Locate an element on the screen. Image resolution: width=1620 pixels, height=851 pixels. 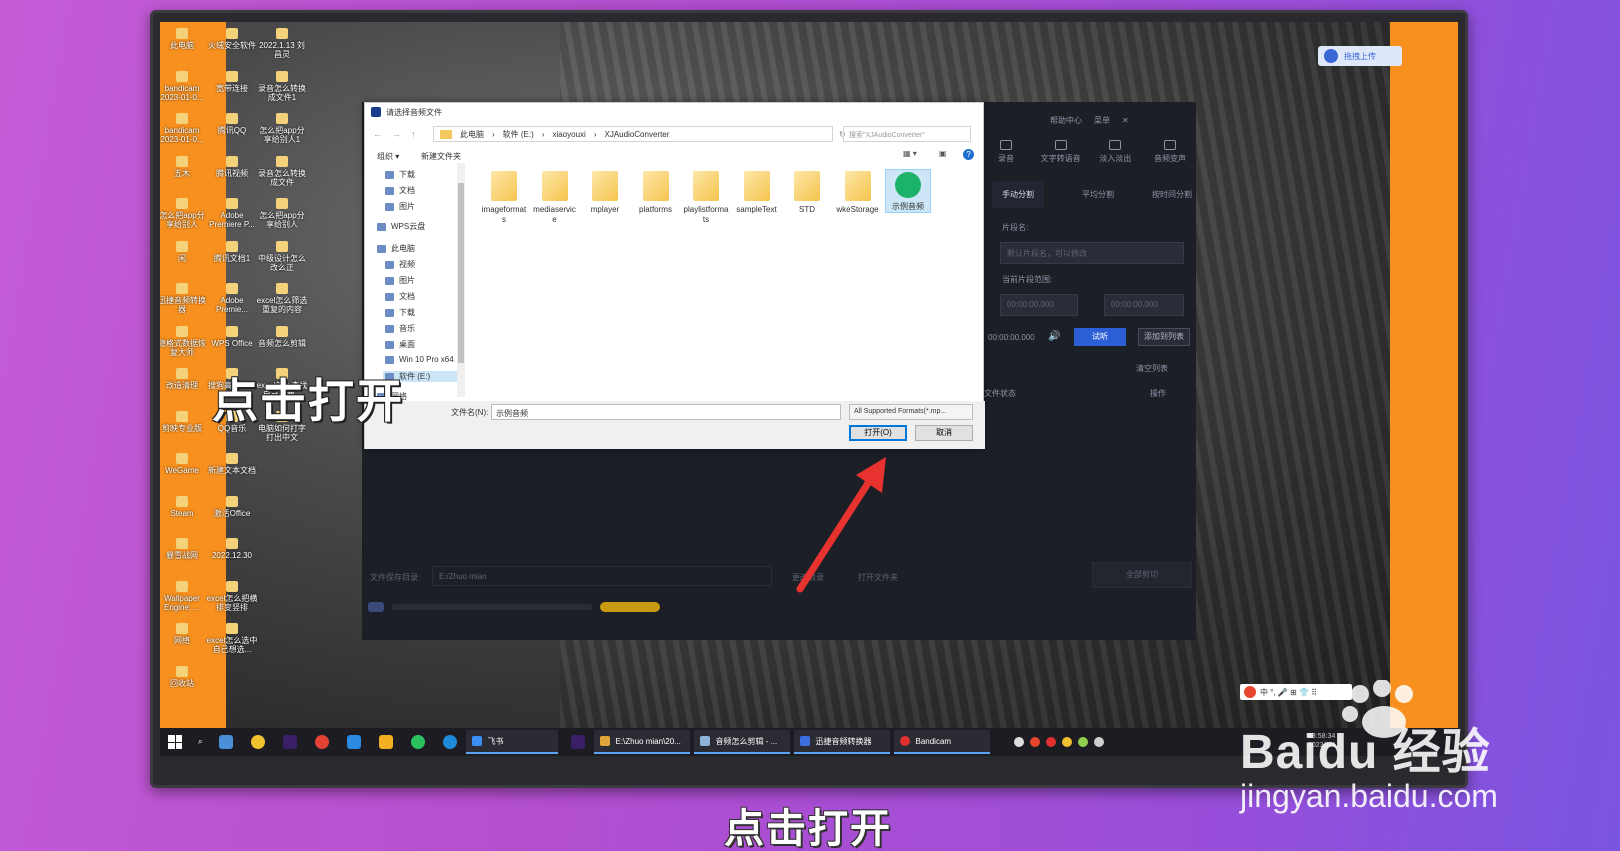
file-item-selected: 示例音频 is located at coordinates (908, 191).